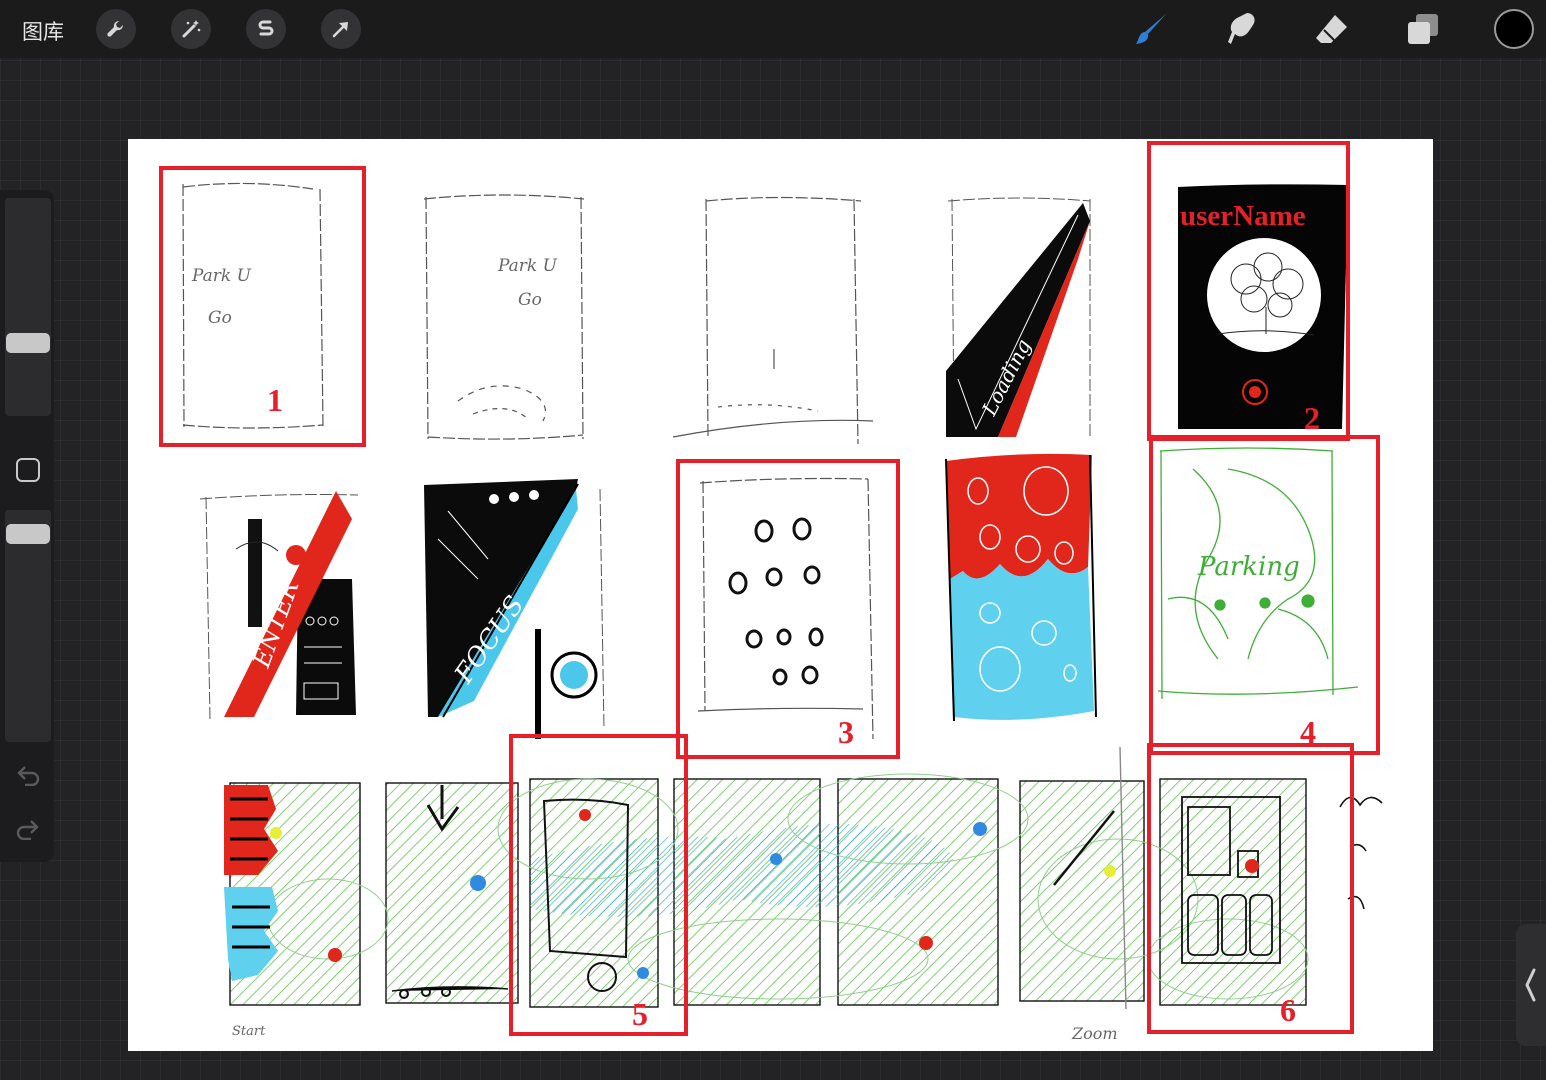 This screenshot has height=1080, width=1546. I want to click on sketch-text-go-1: Go, so click(220, 318).